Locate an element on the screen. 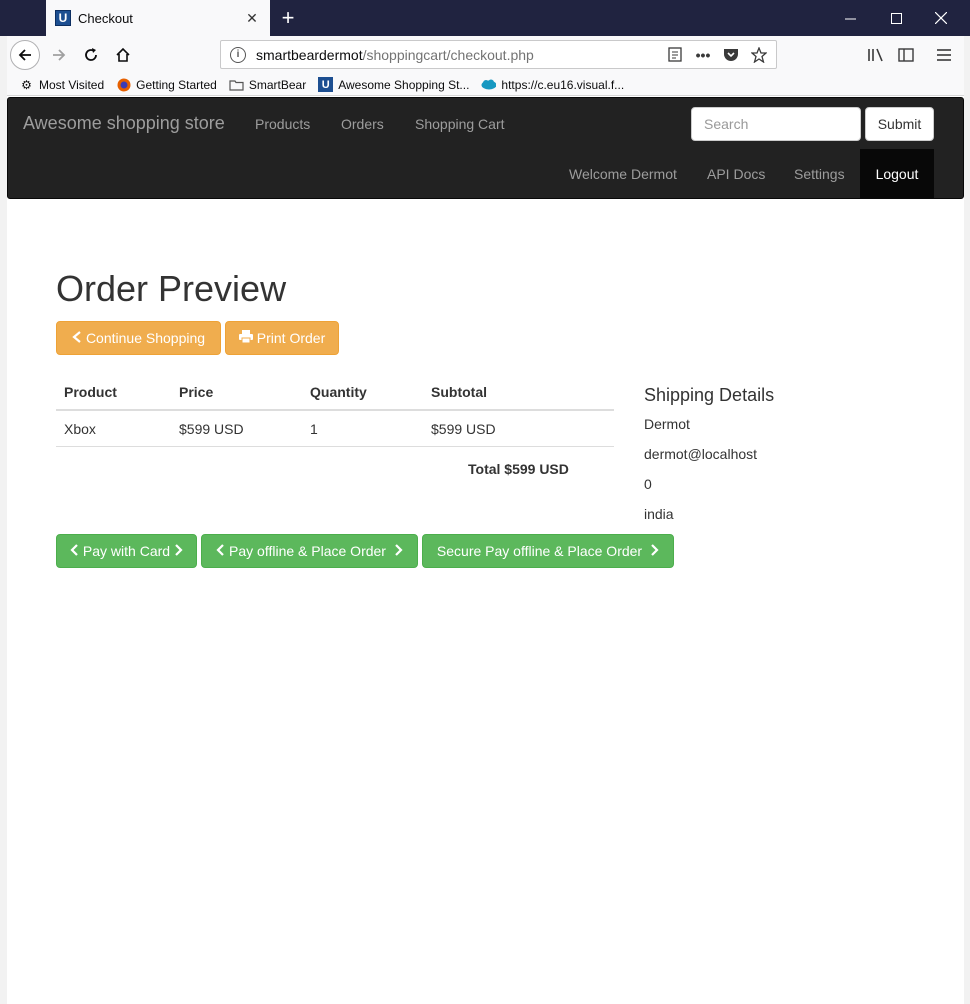  table-row: Xbox $599 USD 1 $599 USD is located at coordinates (335, 428).